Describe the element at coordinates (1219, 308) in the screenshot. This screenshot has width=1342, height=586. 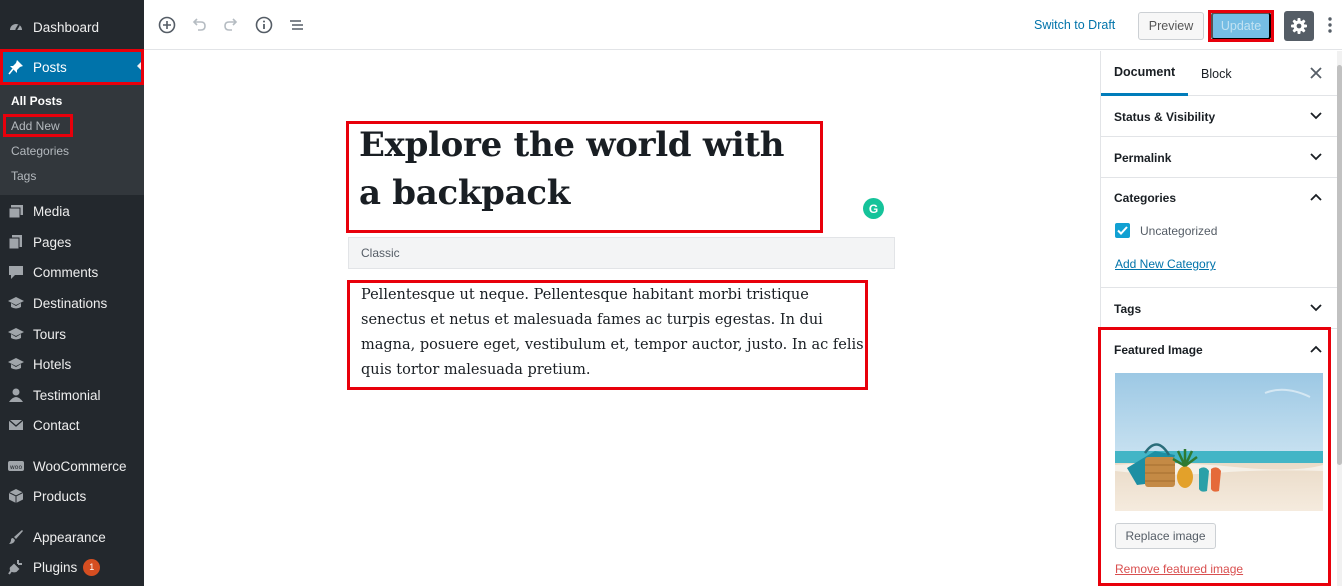
I see `tags-section: Tags` at that location.